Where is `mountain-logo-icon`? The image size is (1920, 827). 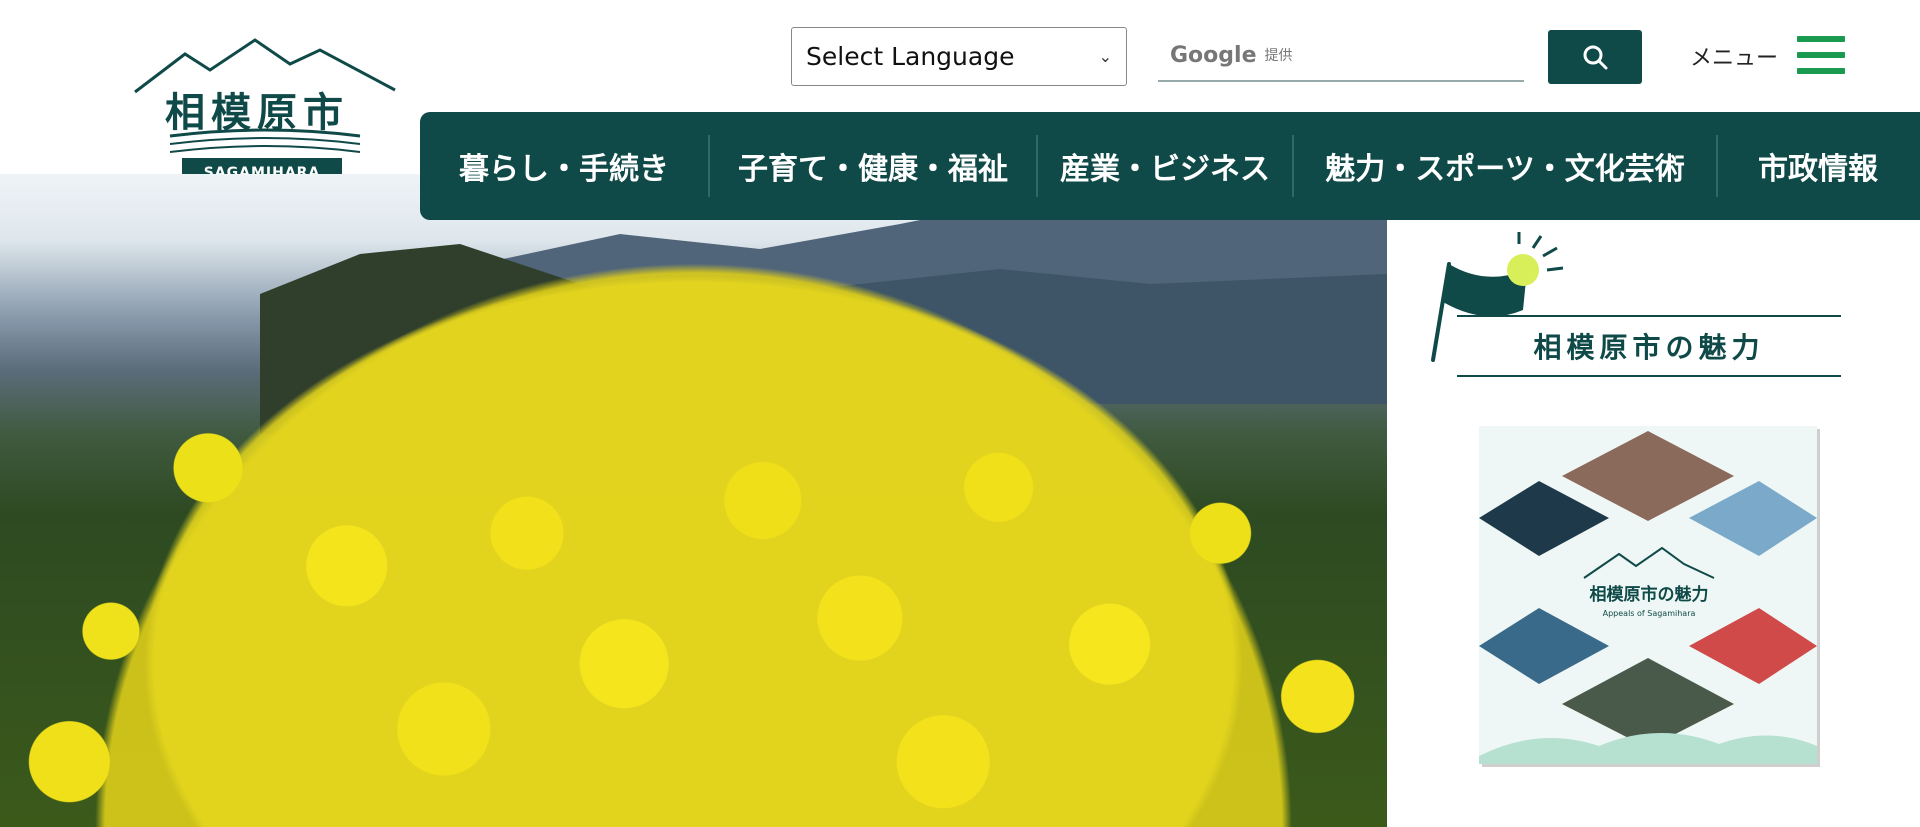
mountain-logo-icon is located at coordinates (1649, 562).